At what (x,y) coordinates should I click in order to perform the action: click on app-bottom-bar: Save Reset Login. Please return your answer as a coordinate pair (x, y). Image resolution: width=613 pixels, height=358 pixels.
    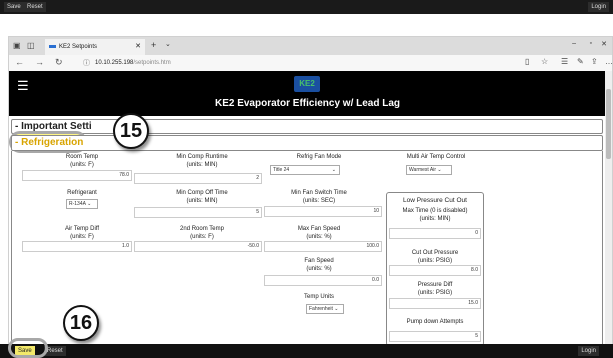
    Looking at the image, I should click on (306, 351).